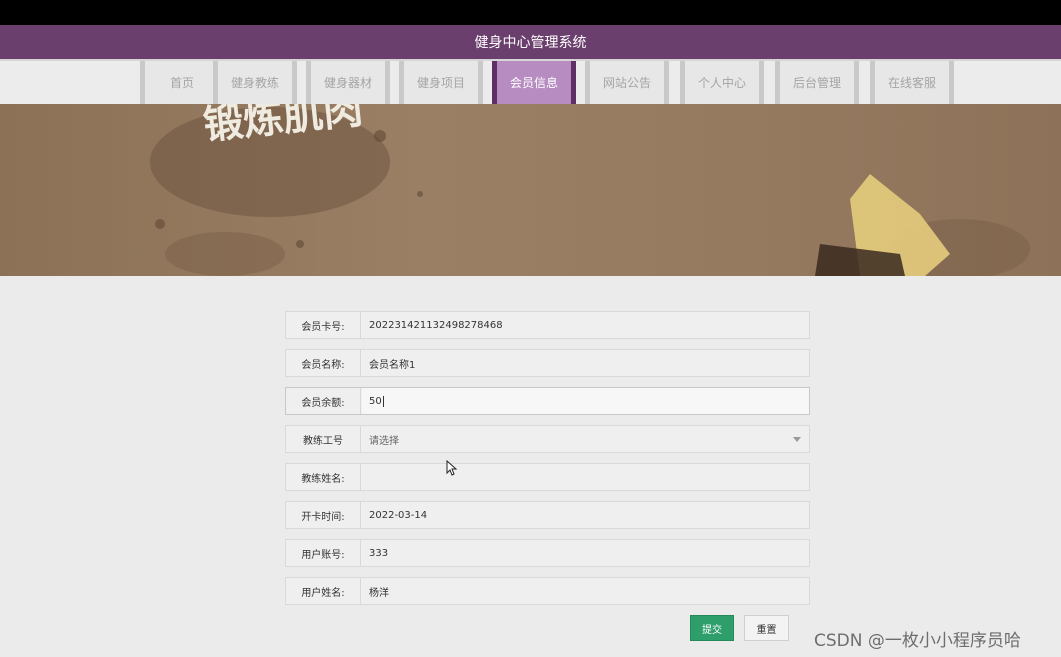  Describe the element at coordinates (452, 468) in the screenshot. I see `mouse-pointer-icon` at that location.